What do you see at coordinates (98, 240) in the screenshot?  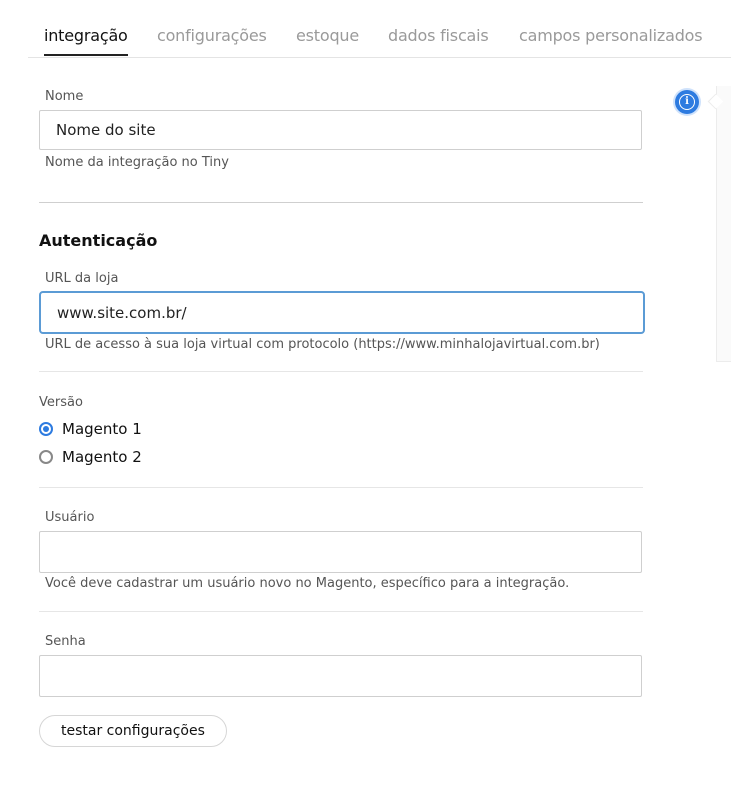 I see `autenticacao-heading: Autenticação` at bounding box center [98, 240].